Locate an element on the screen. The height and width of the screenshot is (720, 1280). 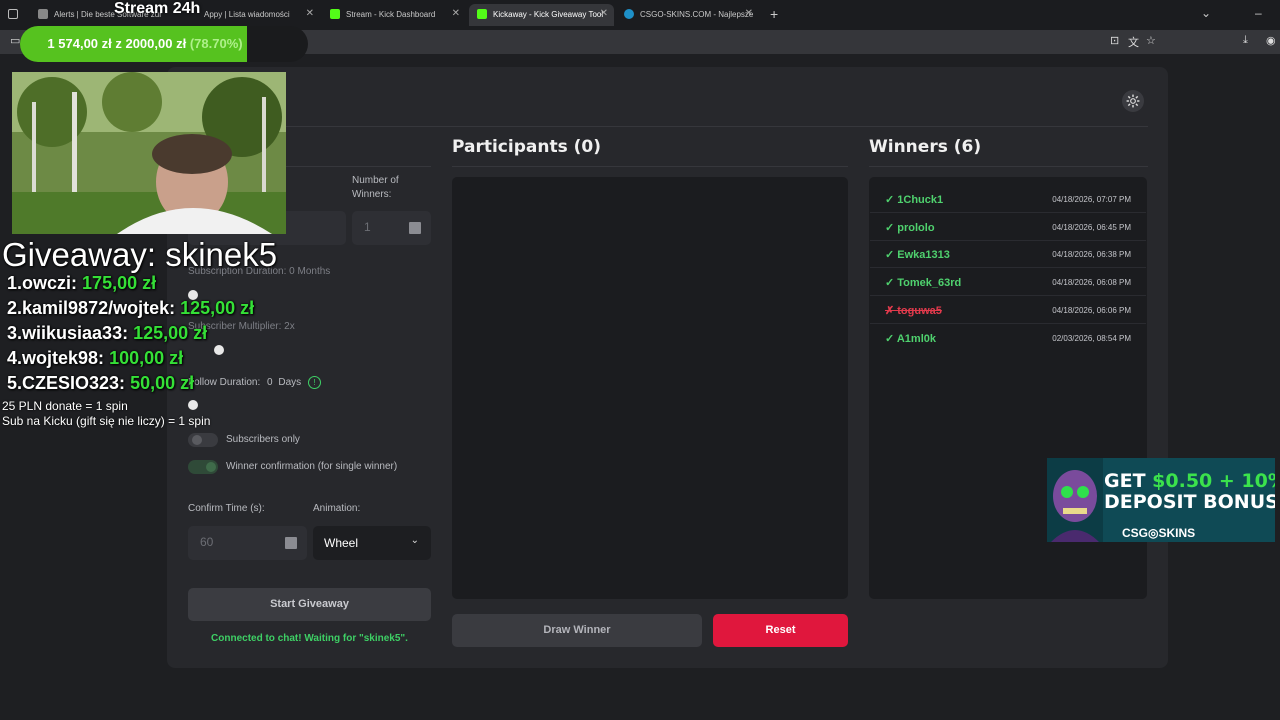
winner-date: 04/18/2026, 06:38 PM is located at coordinates (1091, 254).